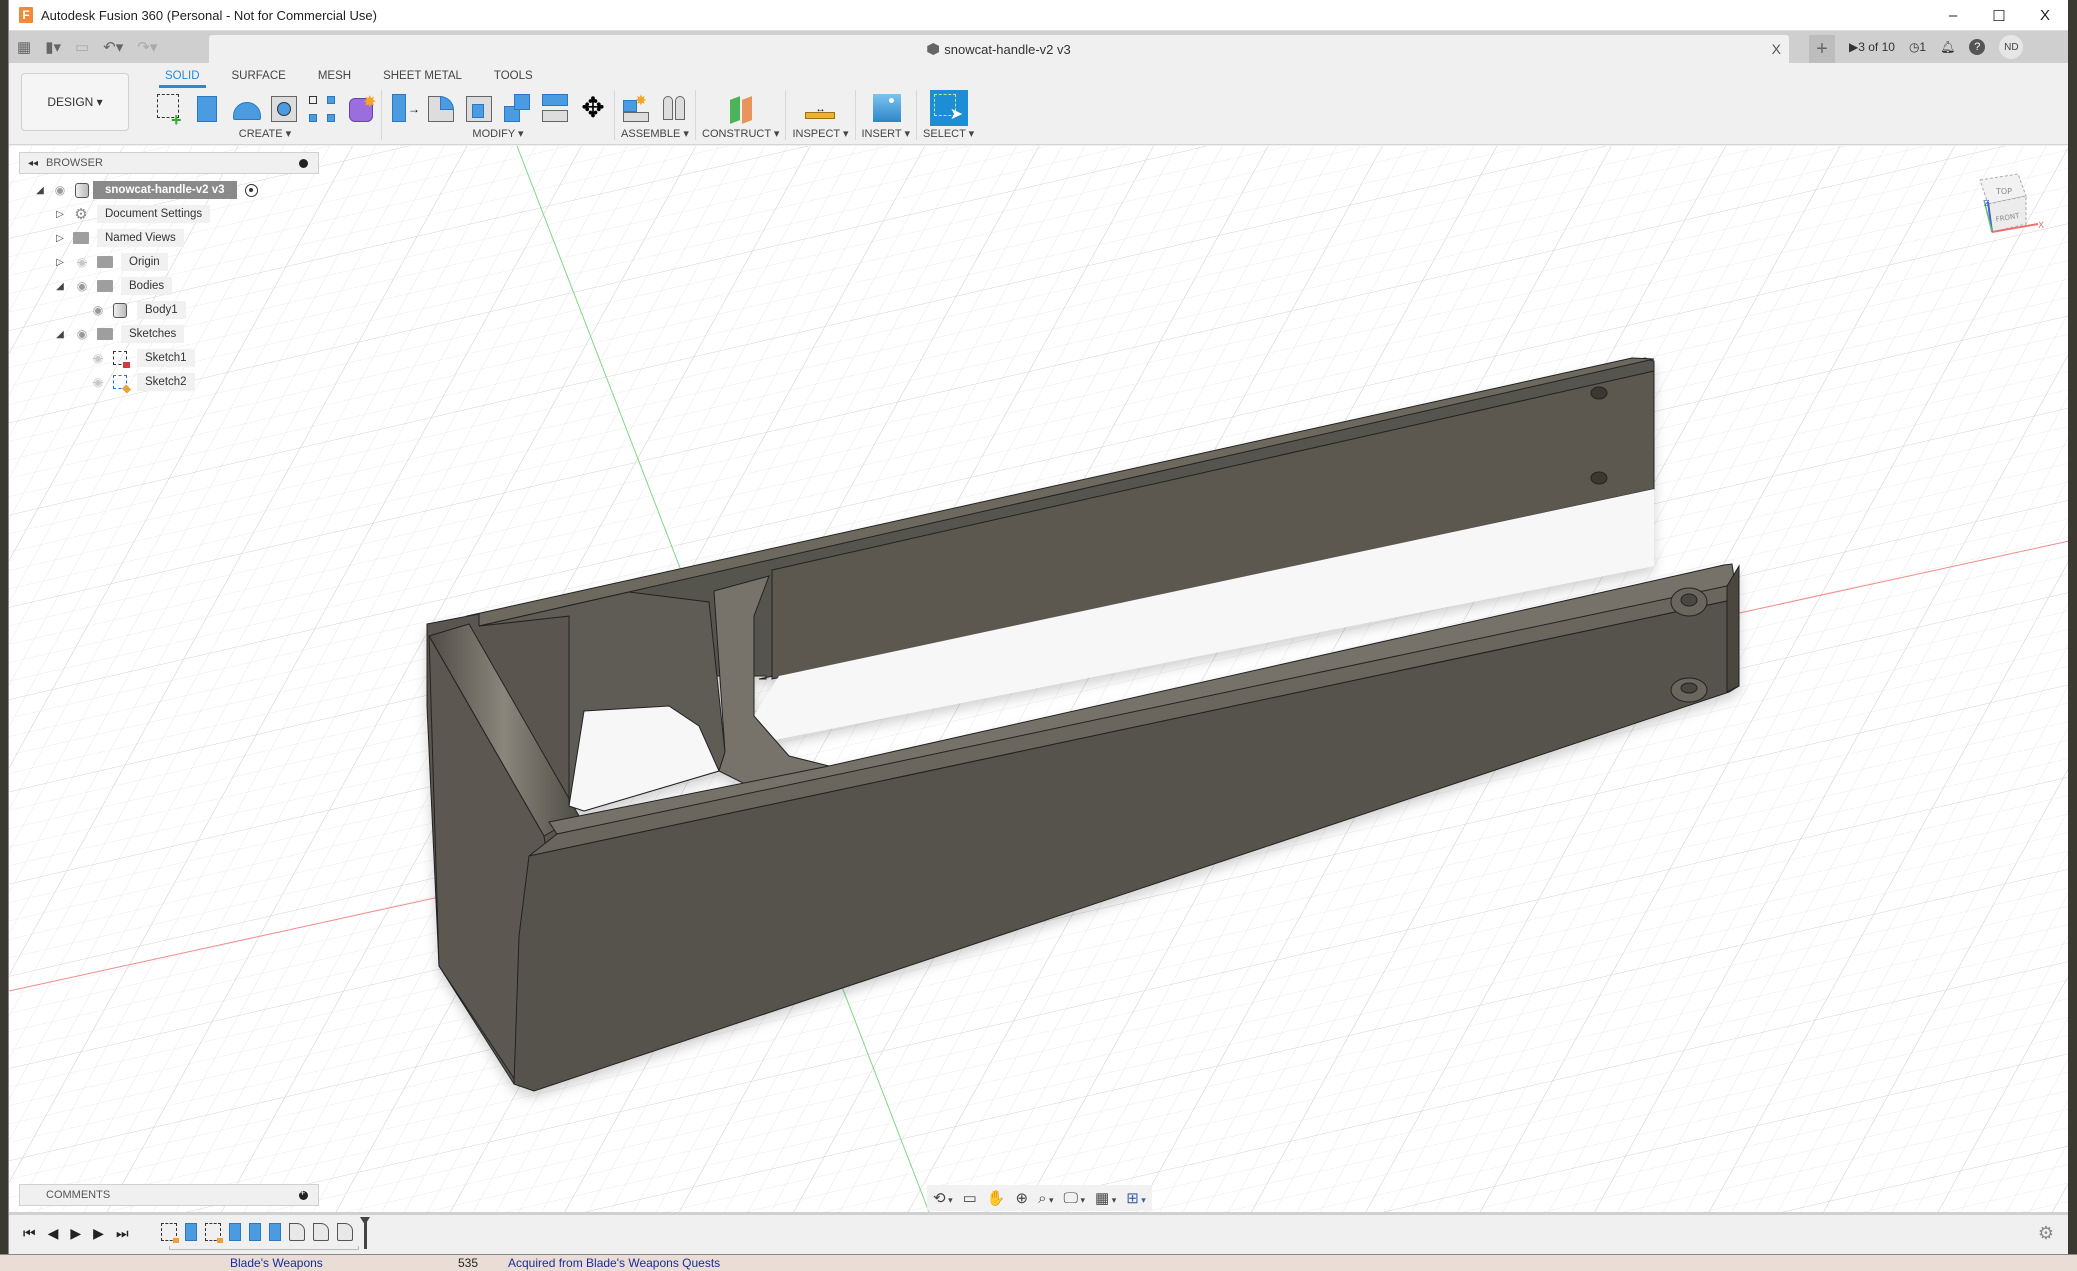 The height and width of the screenshot is (1271, 2077). Describe the element at coordinates (165, 190) in the screenshot. I see `tree-root-label: snowcat-handle-v2 v3` at that location.